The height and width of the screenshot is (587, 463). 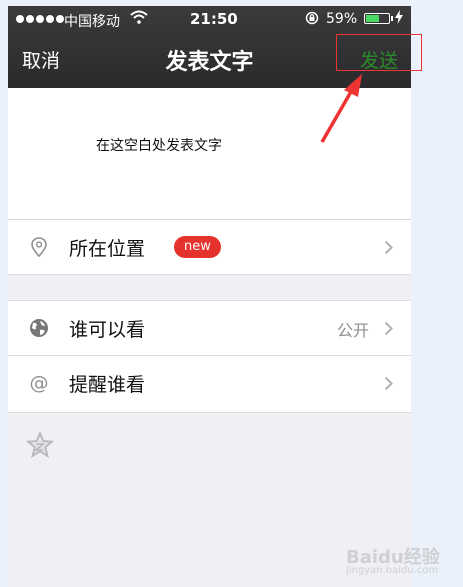 I want to click on battery-percent: 59%, so click(x=342, y=19).